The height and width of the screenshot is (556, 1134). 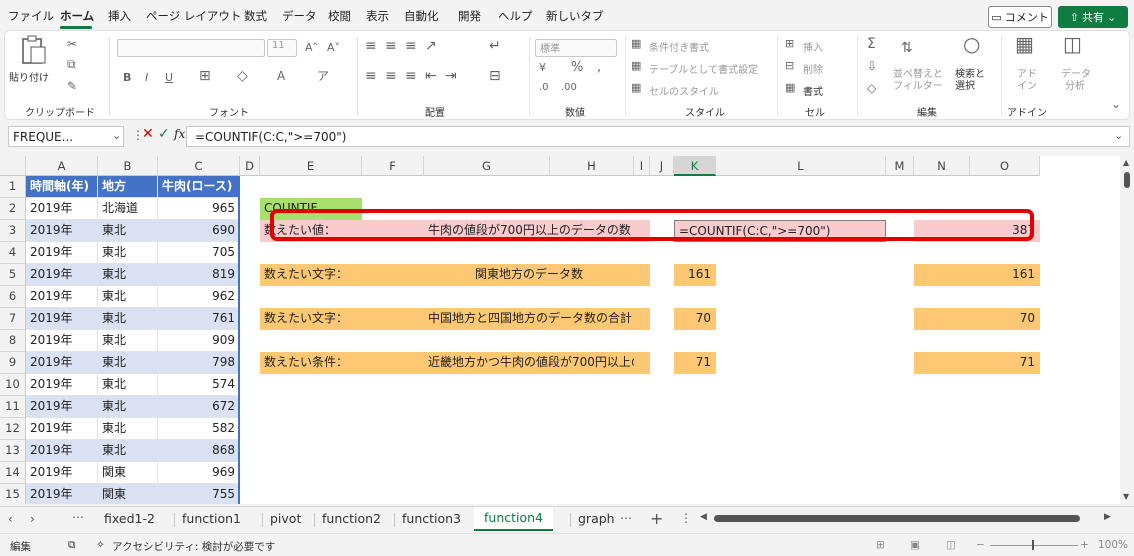 I want to click on scroll-left-icon: ◀, so click(x=703, y=517).